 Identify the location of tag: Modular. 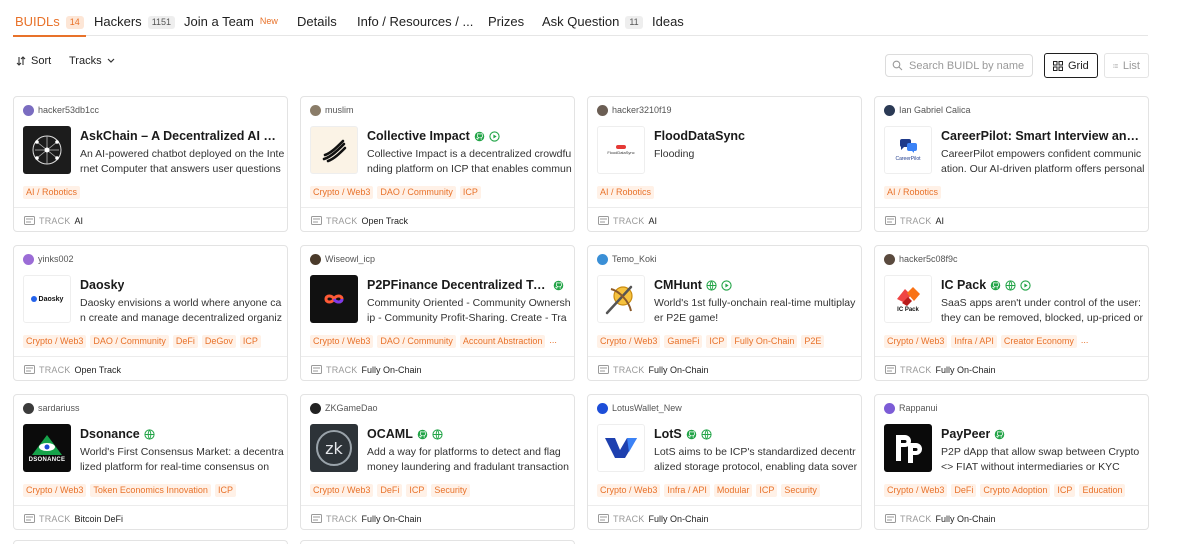
(733, 490).